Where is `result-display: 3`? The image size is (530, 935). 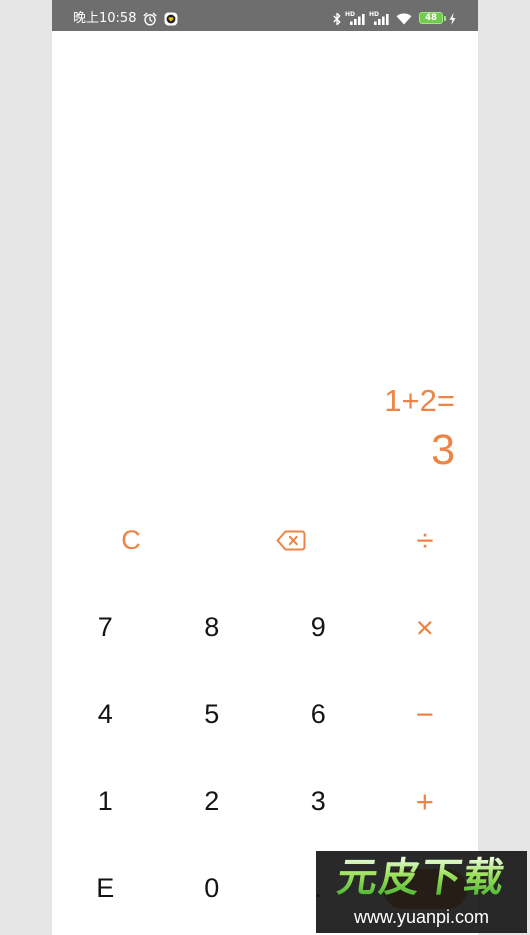
result-display: 3 is located at coordinates (443, 450).